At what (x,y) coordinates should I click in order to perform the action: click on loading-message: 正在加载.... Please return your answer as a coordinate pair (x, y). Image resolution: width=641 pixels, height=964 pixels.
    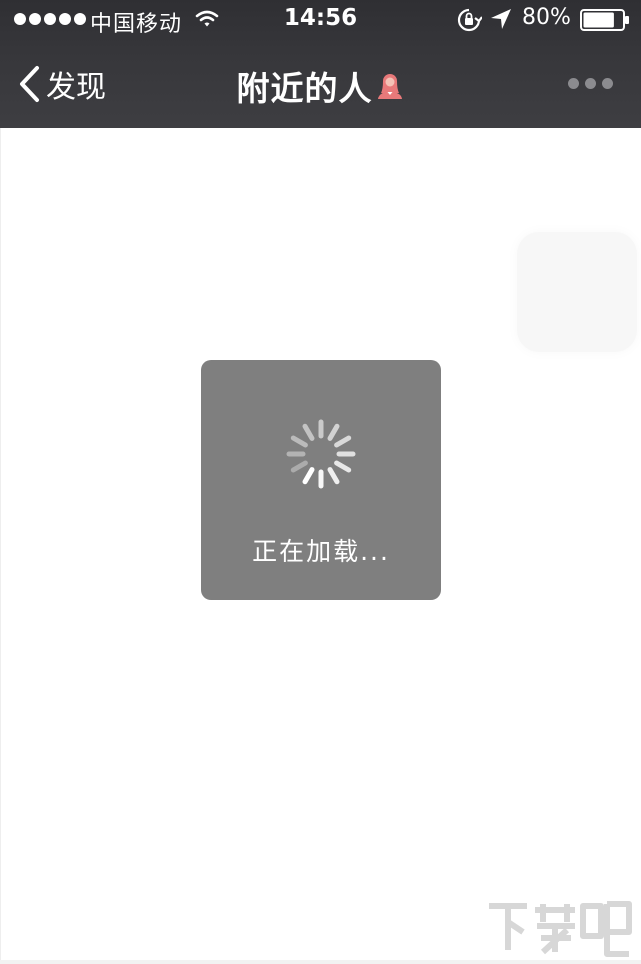
    Looking at the image, I should click on (321, 551).